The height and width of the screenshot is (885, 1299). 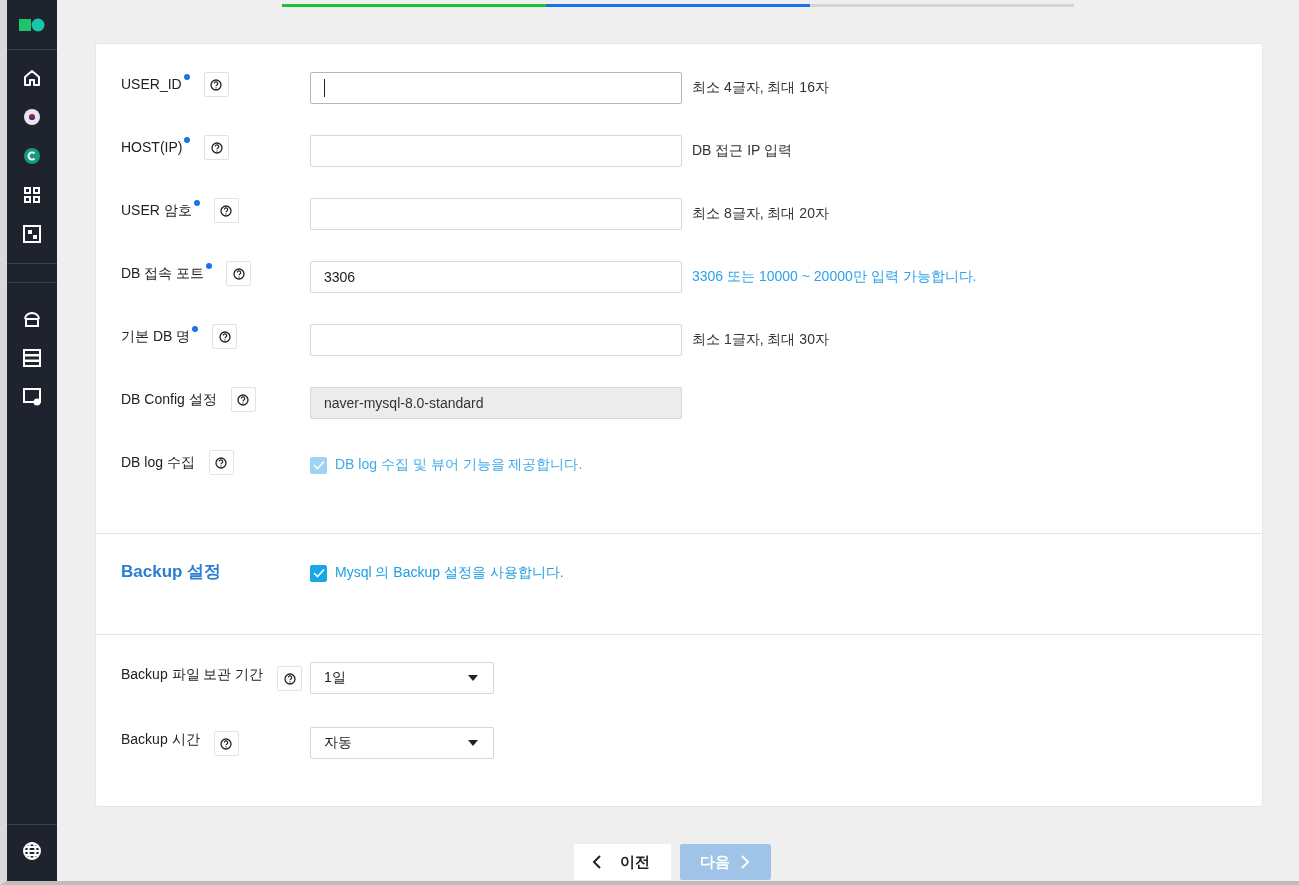 I want to click on dropdown: 자동, so click(x=402, y=743).